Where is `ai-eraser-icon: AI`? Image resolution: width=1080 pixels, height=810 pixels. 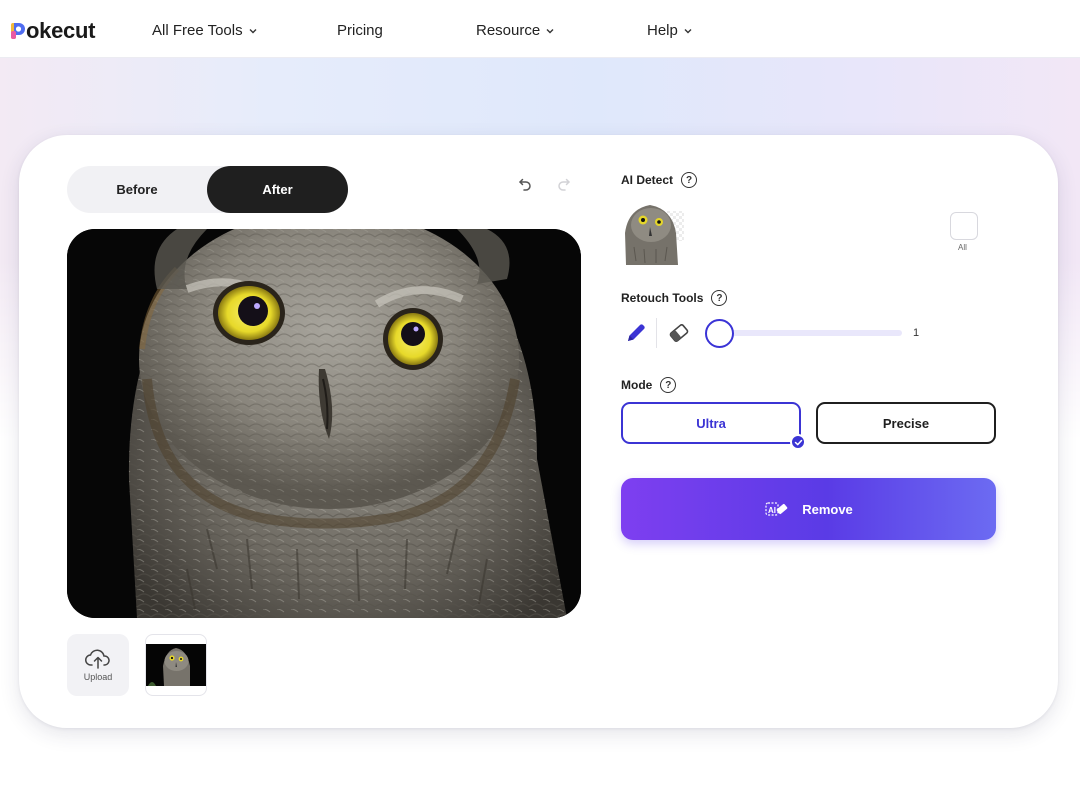 ai-eraser-icon: AI is located at coordinates (776, 509).